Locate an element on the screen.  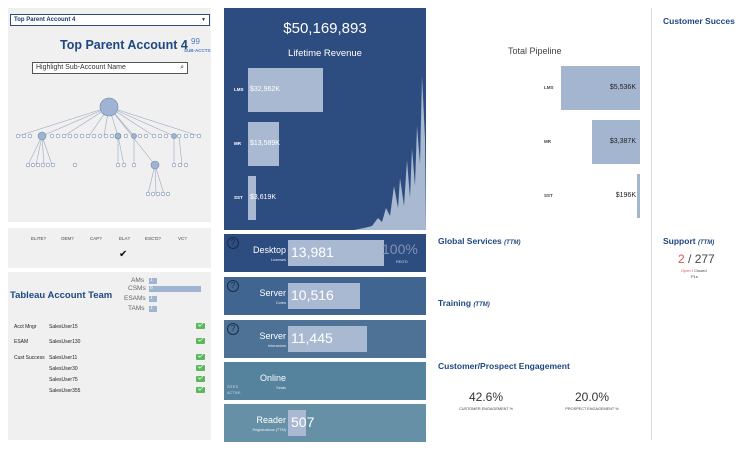
customer-engagement-label: CUSTOMER ENGAGEMENT % is located at coordinates (486, 409).